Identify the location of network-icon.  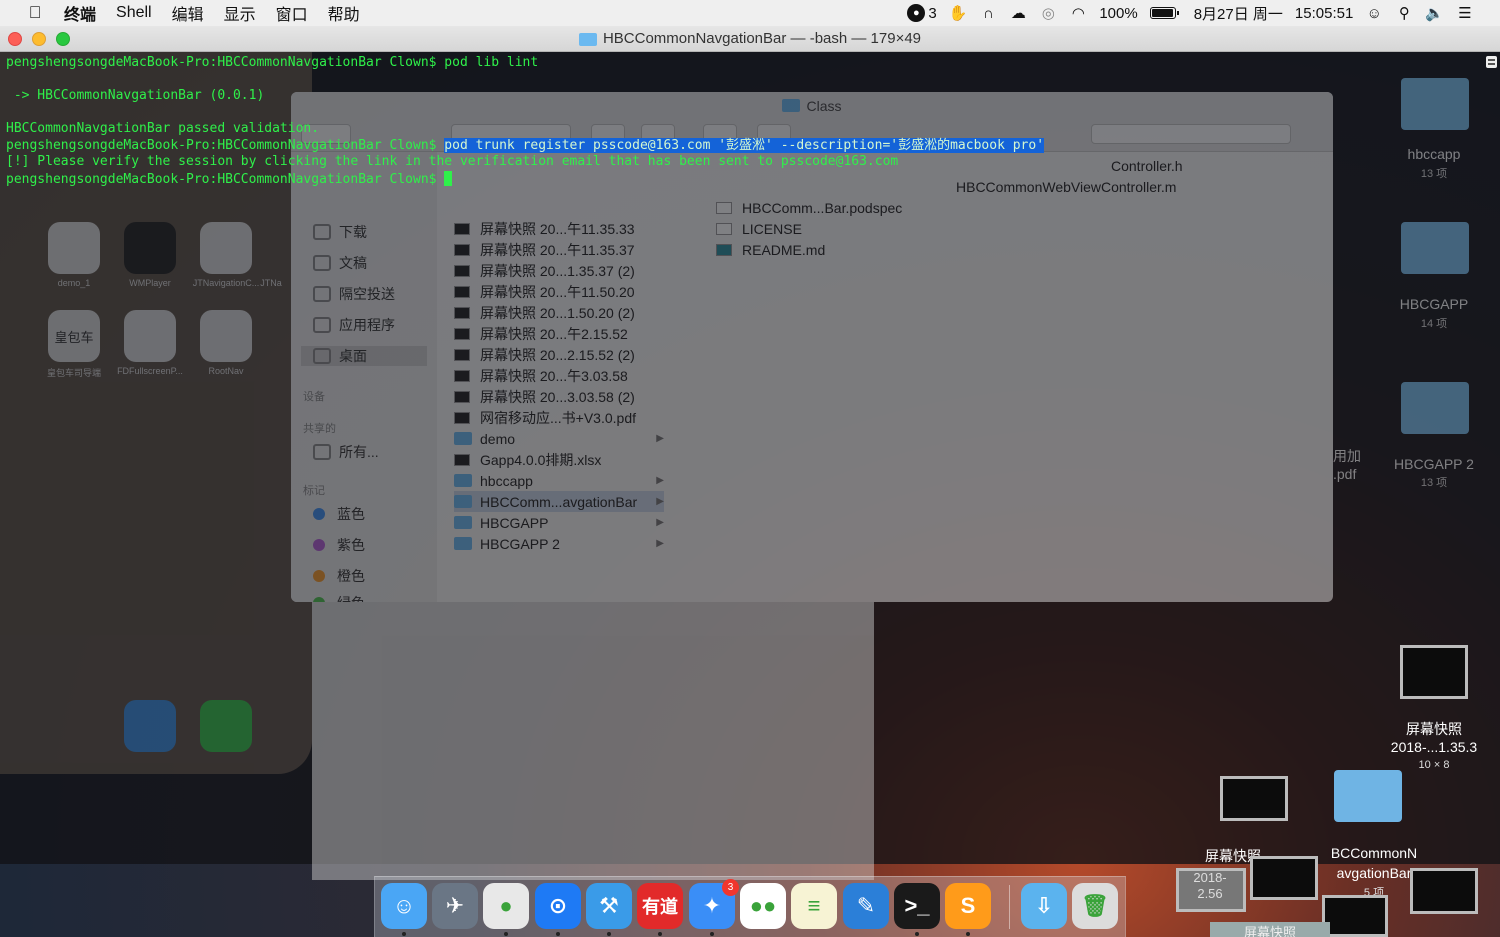
(322, 452).